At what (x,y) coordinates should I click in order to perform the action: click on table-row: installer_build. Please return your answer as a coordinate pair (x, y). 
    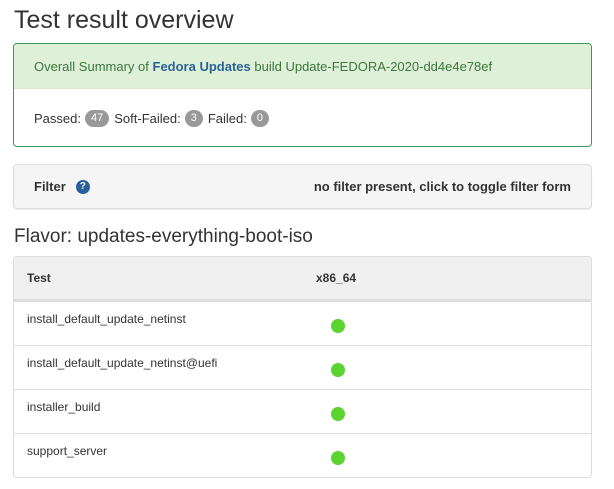
    Looking at the image, I should click on (302, 411).